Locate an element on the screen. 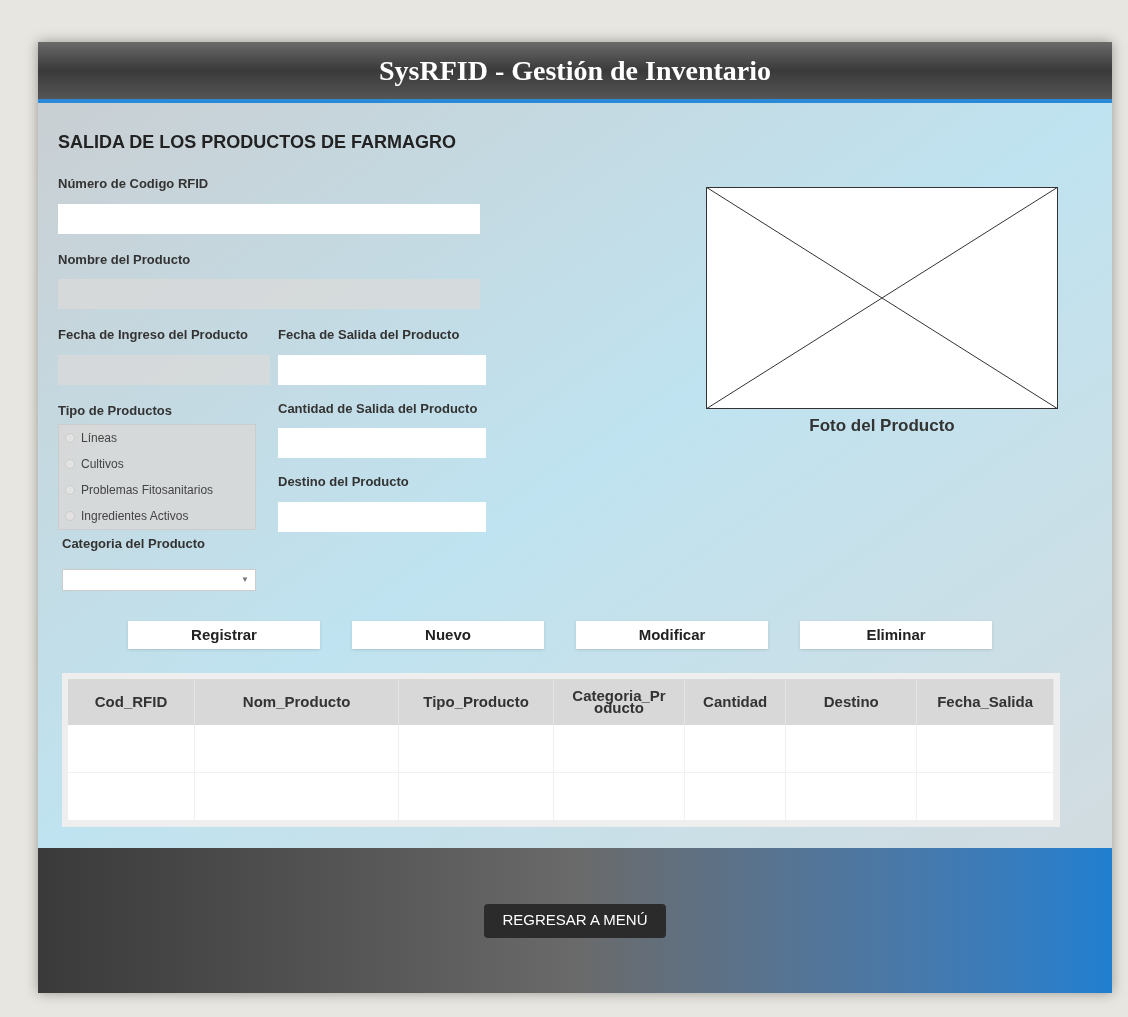  form-heading: SALIDA DE LOS PRODUCTOS DE FARMAGRO is located at coordinates (258, 142).